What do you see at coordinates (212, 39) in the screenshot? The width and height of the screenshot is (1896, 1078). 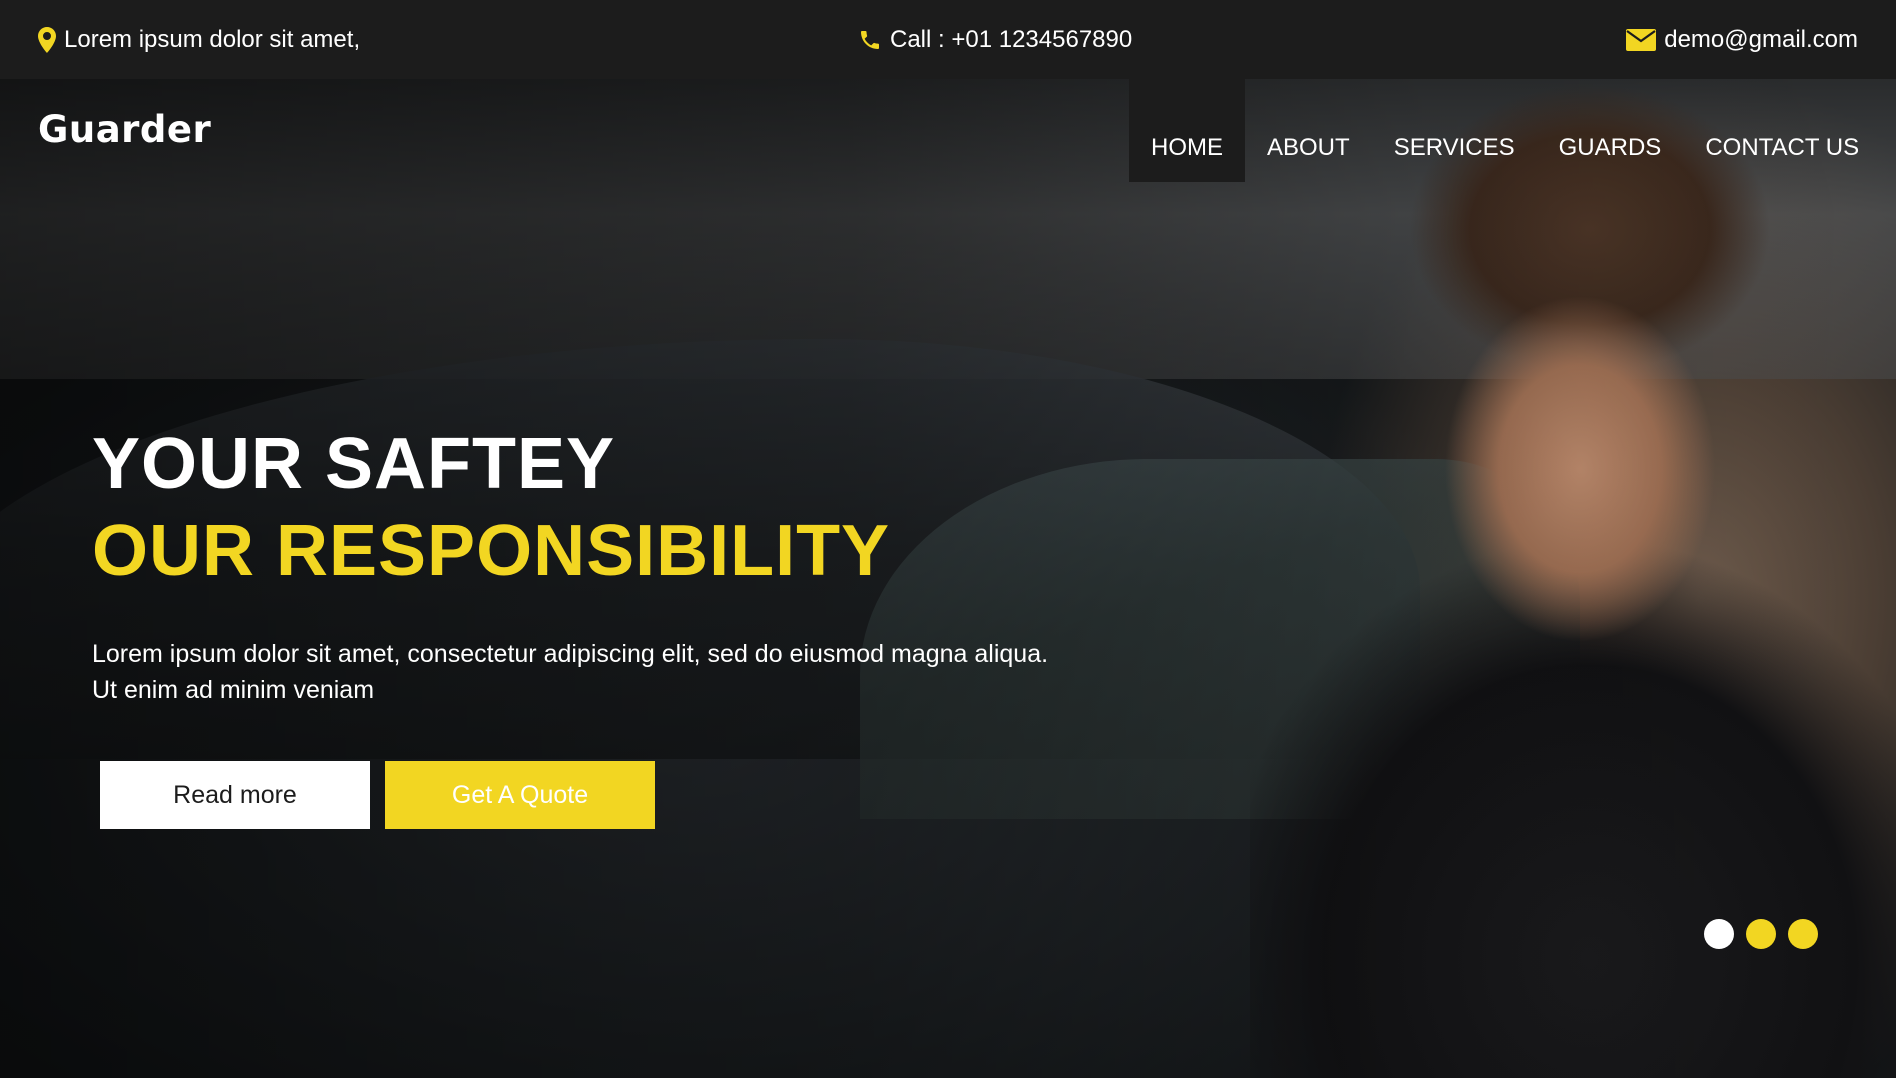 I see `address-text: Lorem ipsum dolor sit amet,` at bounding box center [212, 39].